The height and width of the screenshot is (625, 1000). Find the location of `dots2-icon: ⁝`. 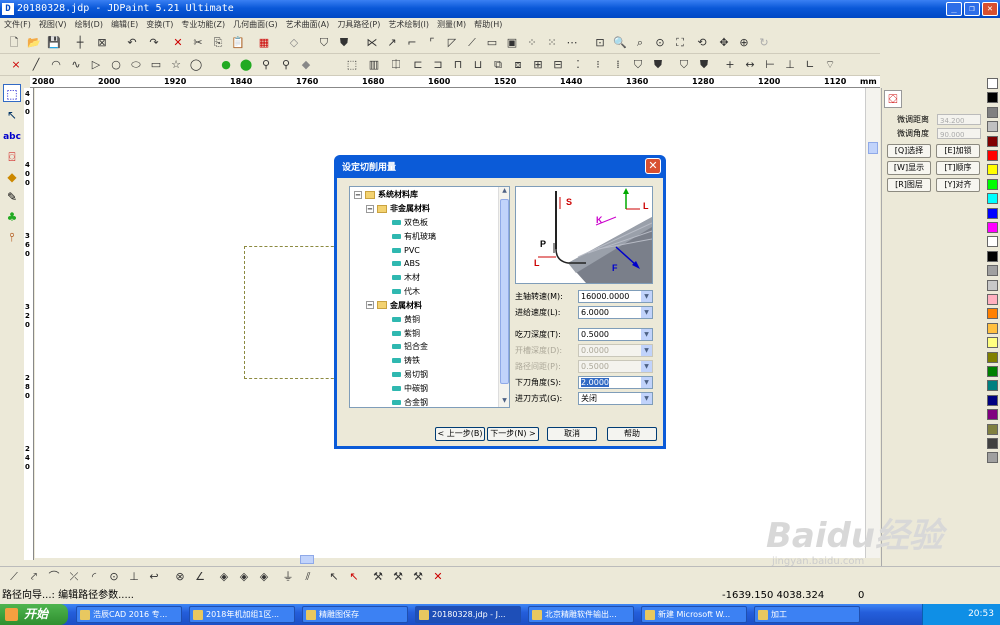

dots2-icon: ⁝ is located at coordinates (598, 65).